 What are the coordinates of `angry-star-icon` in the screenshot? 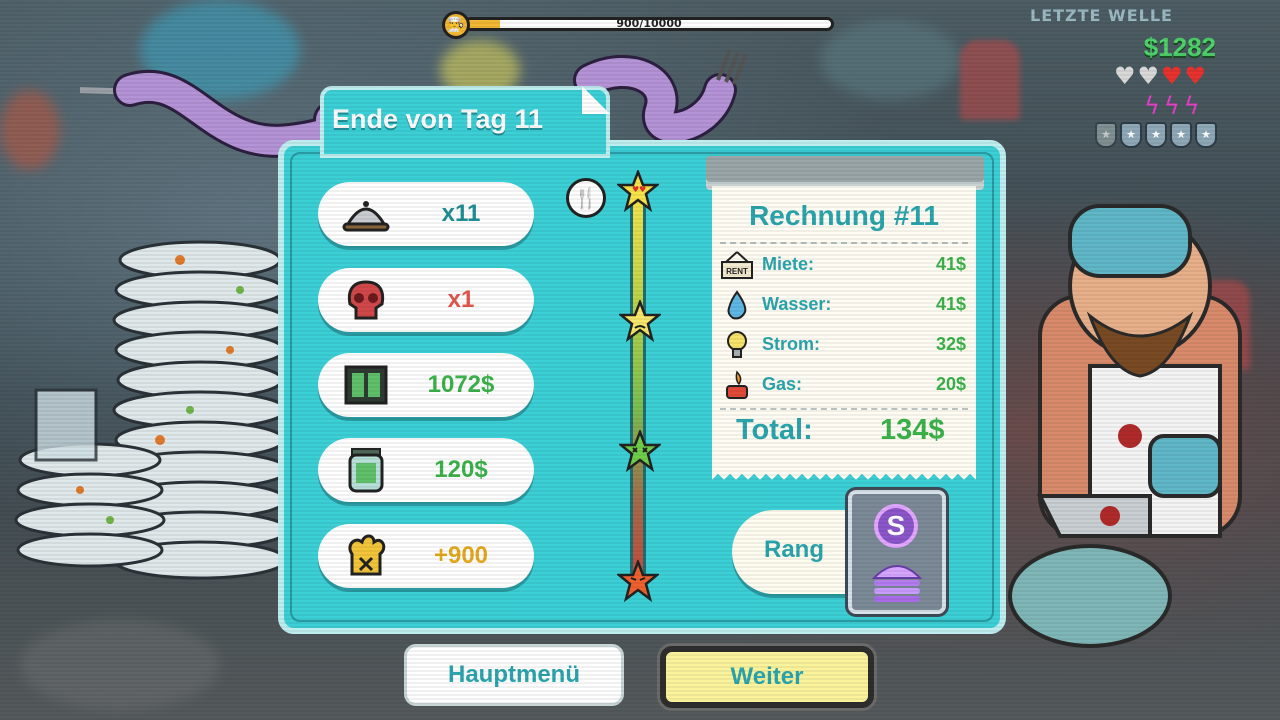 It's located at (638, 581).